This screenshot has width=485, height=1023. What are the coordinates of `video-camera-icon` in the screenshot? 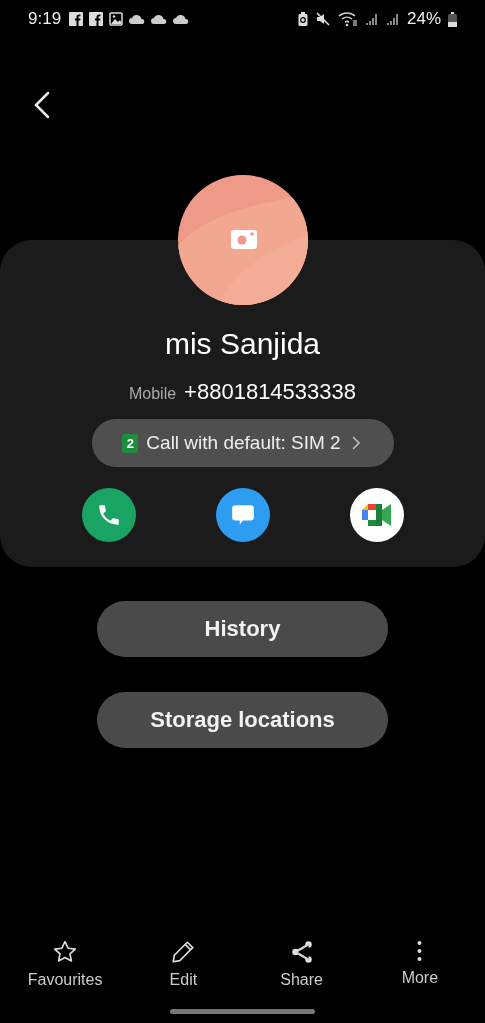 It's located at (376, 515).